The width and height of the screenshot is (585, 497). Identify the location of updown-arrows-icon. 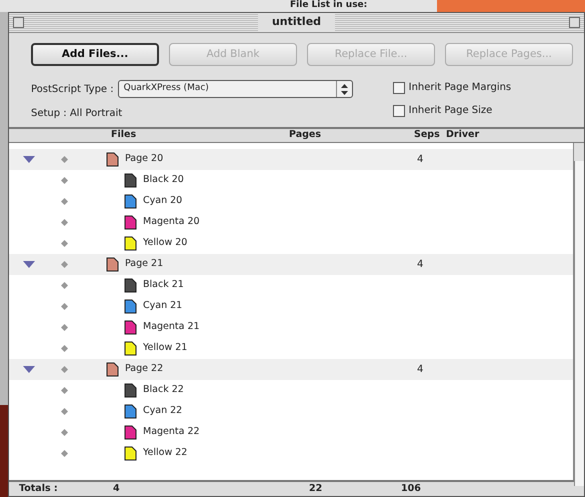
(344, 89).